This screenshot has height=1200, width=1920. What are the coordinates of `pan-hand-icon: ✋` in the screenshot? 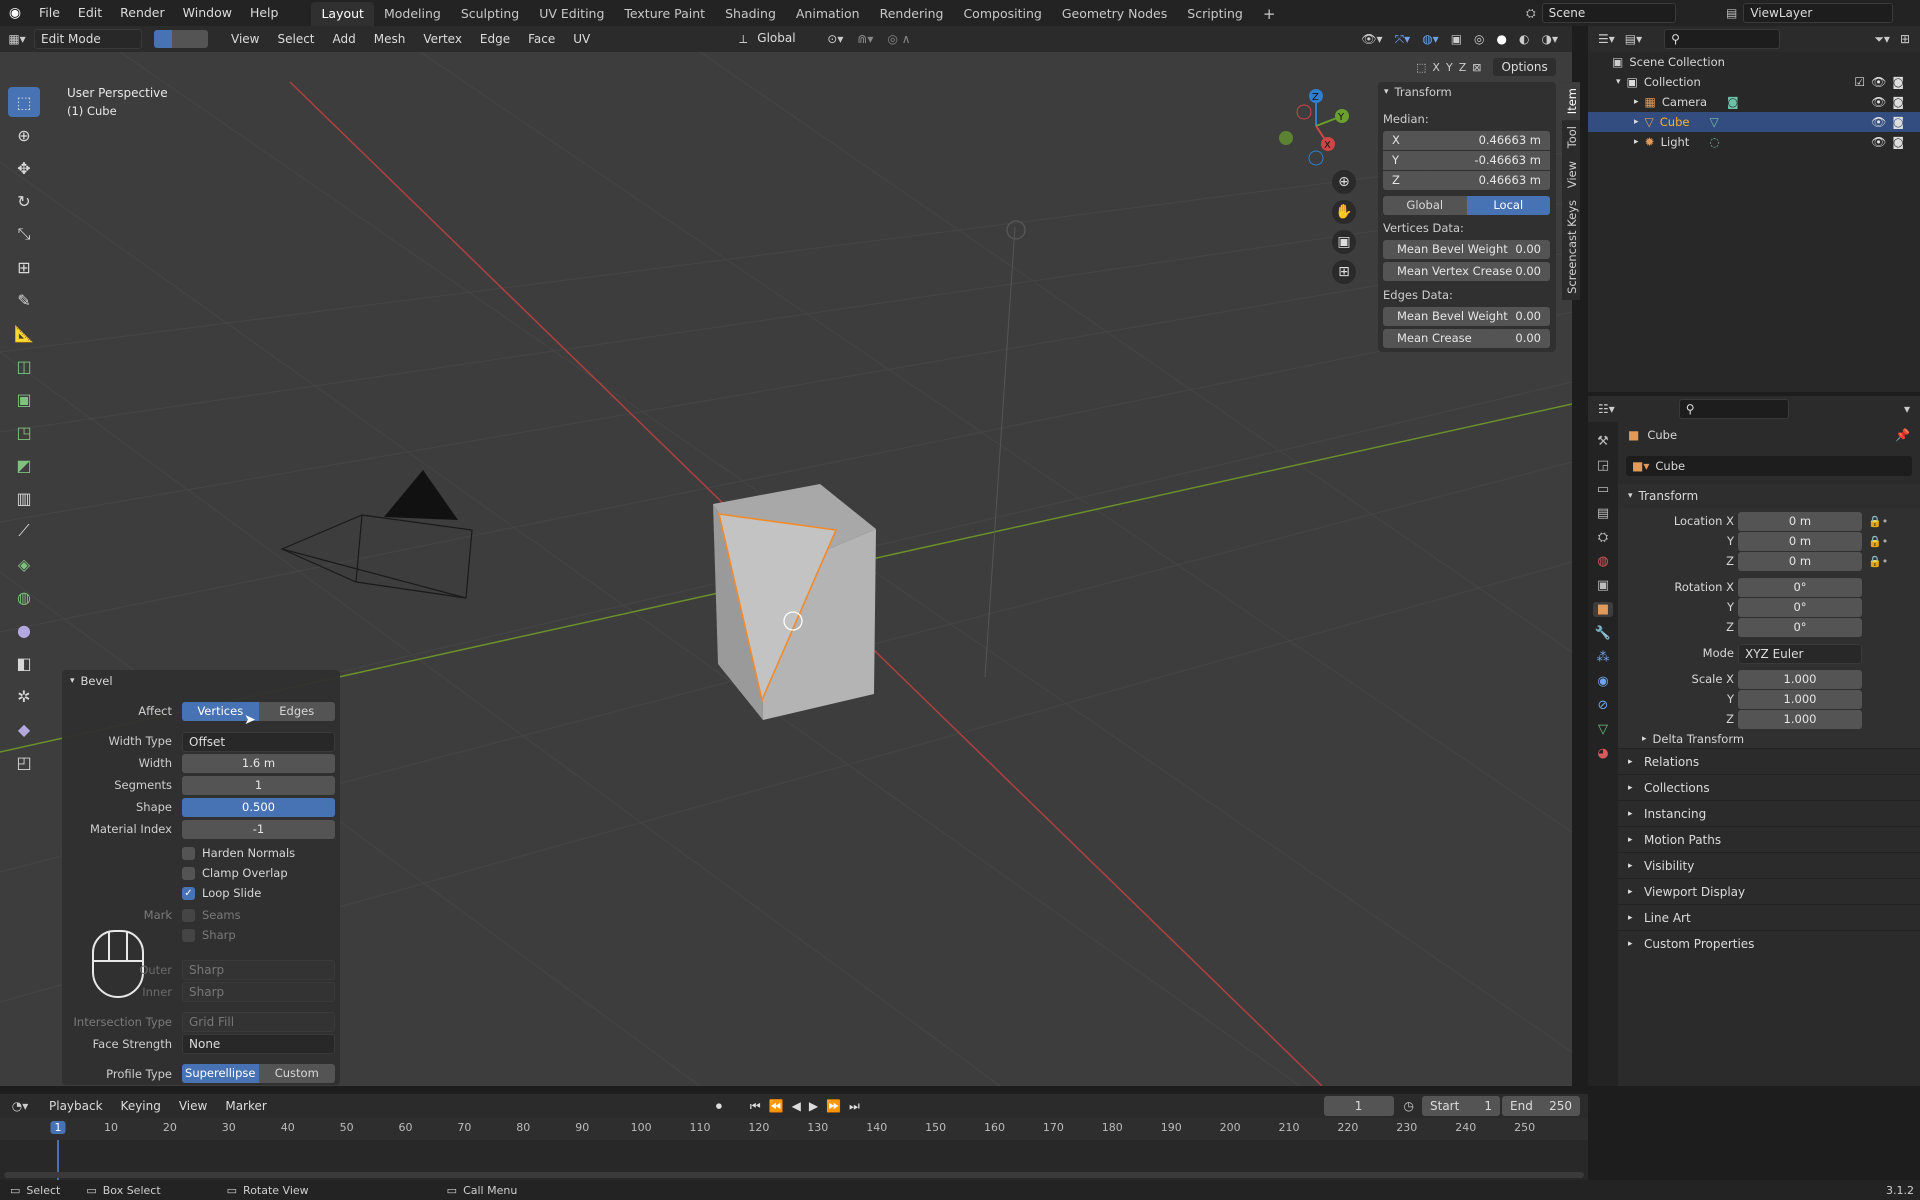 It's located at (1344, 212).